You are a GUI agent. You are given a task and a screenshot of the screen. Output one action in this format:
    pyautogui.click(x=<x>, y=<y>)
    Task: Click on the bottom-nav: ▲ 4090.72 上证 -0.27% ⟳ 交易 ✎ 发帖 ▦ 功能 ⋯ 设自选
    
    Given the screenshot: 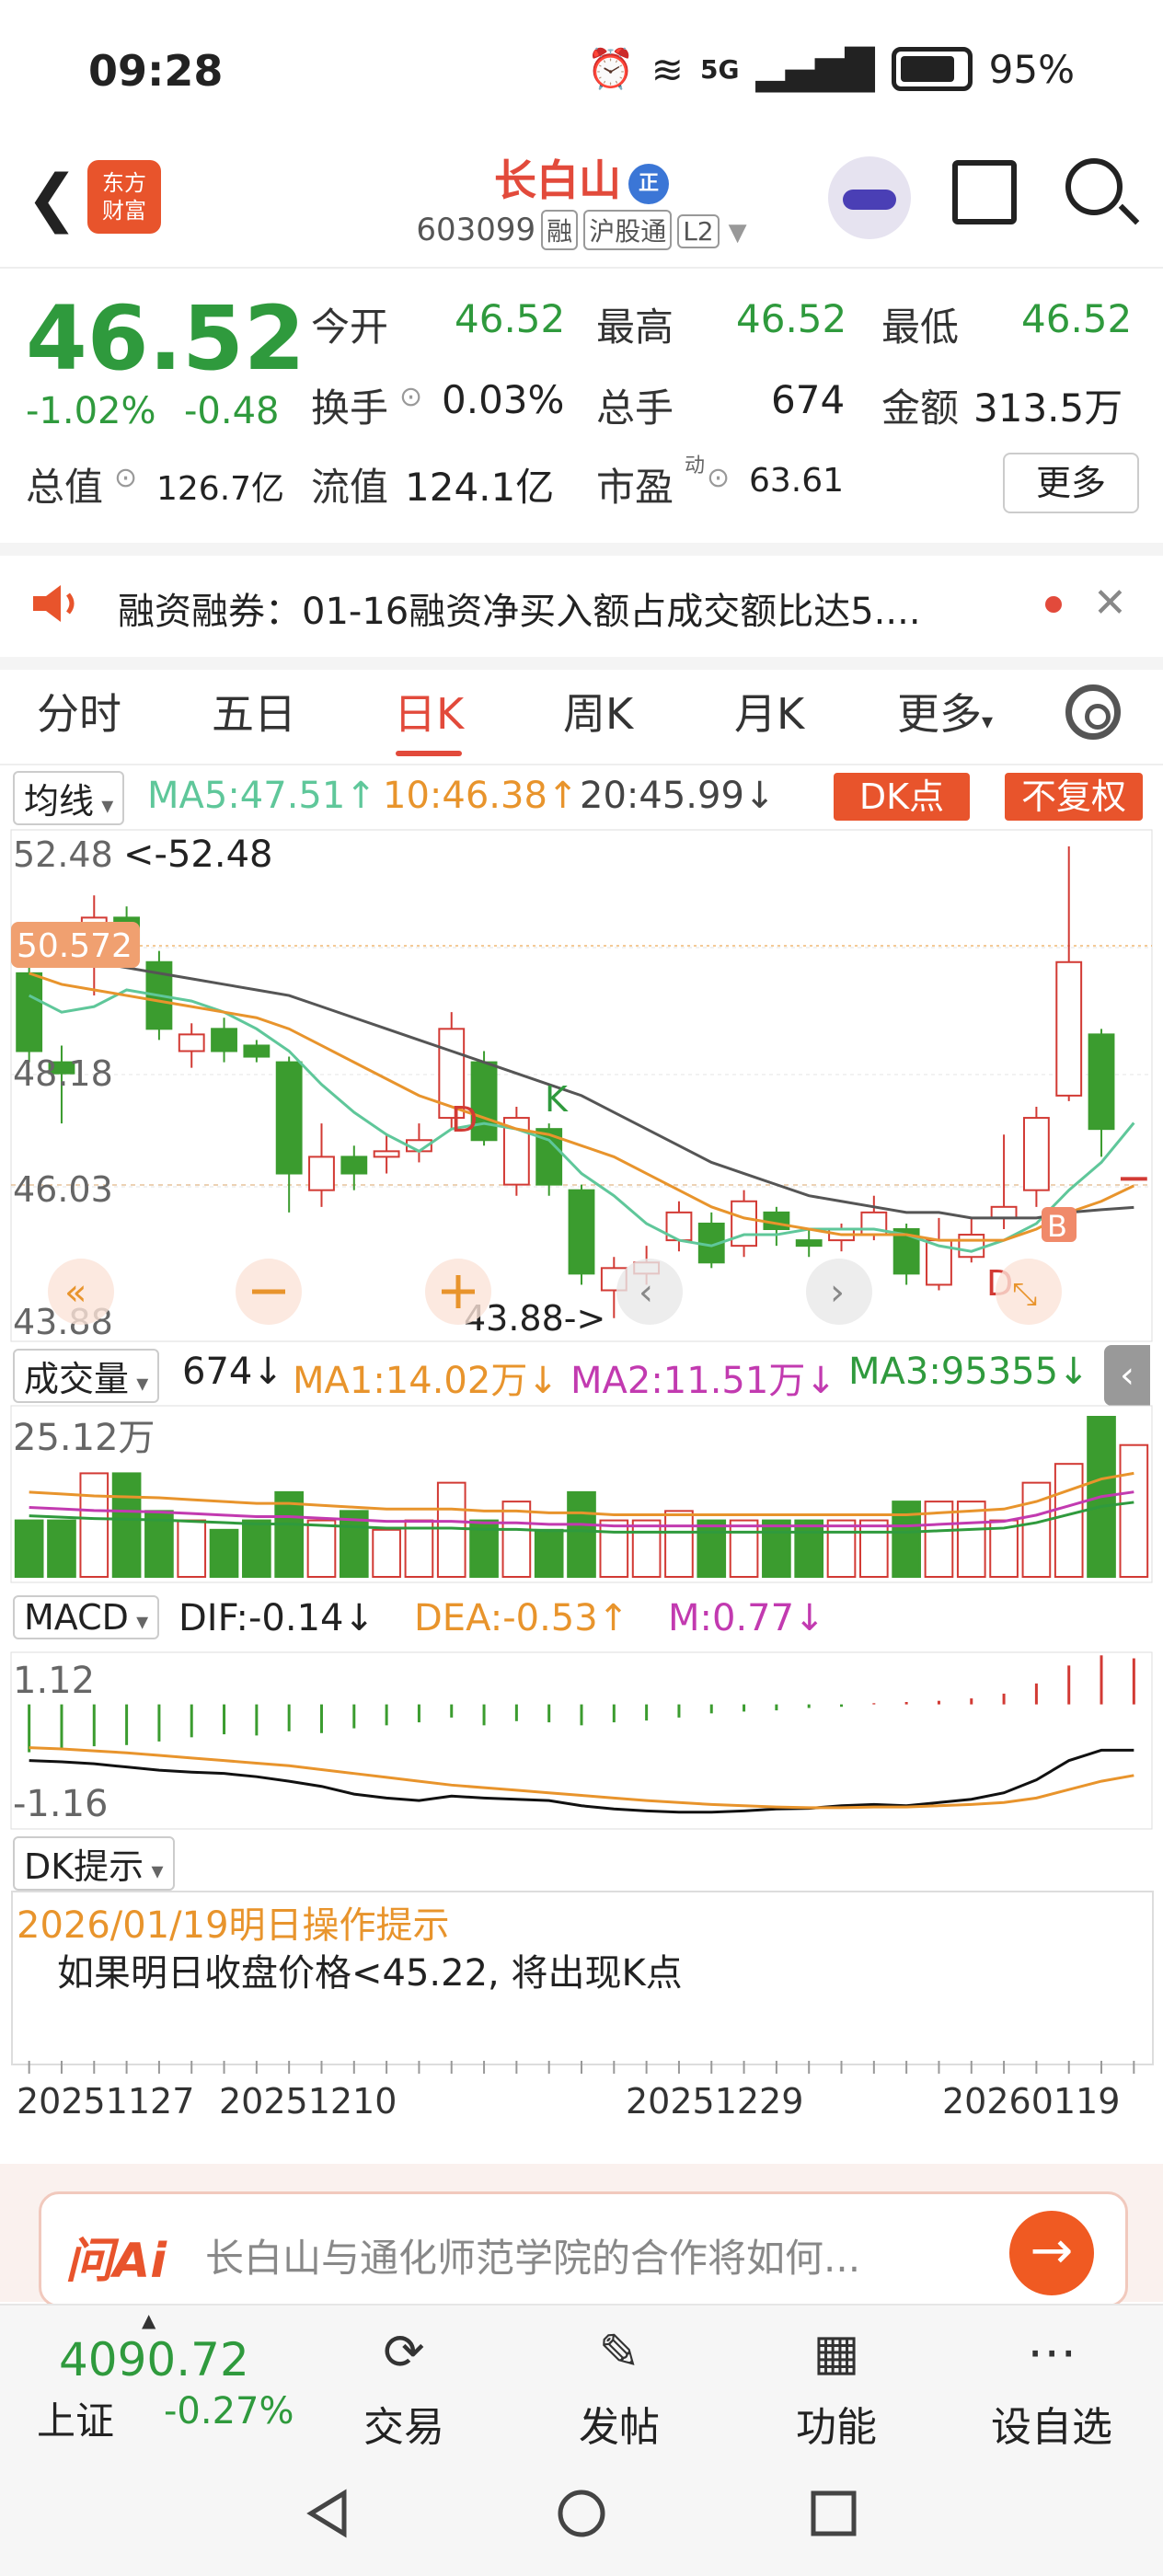 What is the action you would take?
    pyautogui.click(x=581, y=2378)
    